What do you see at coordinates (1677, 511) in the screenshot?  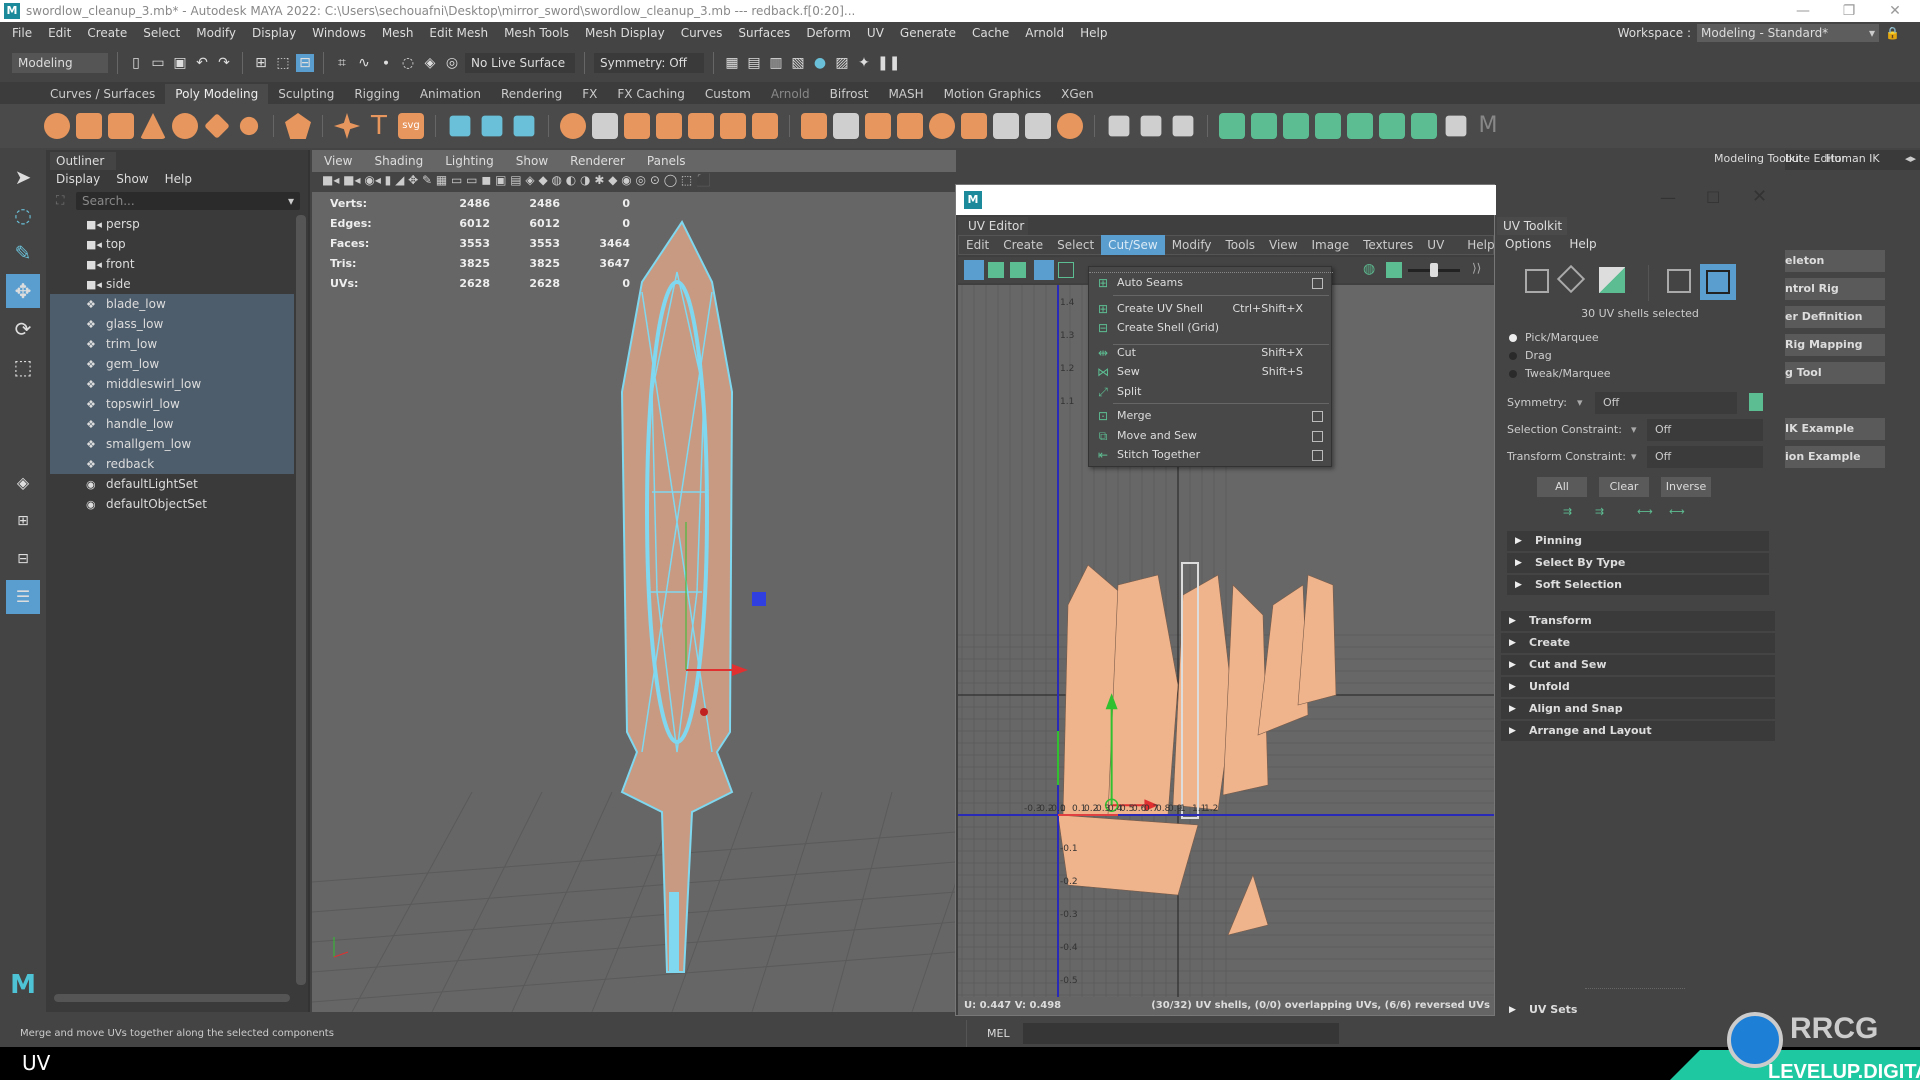 I see `grow-selection-icon: ⟷` at bounding box center [1677, 511].